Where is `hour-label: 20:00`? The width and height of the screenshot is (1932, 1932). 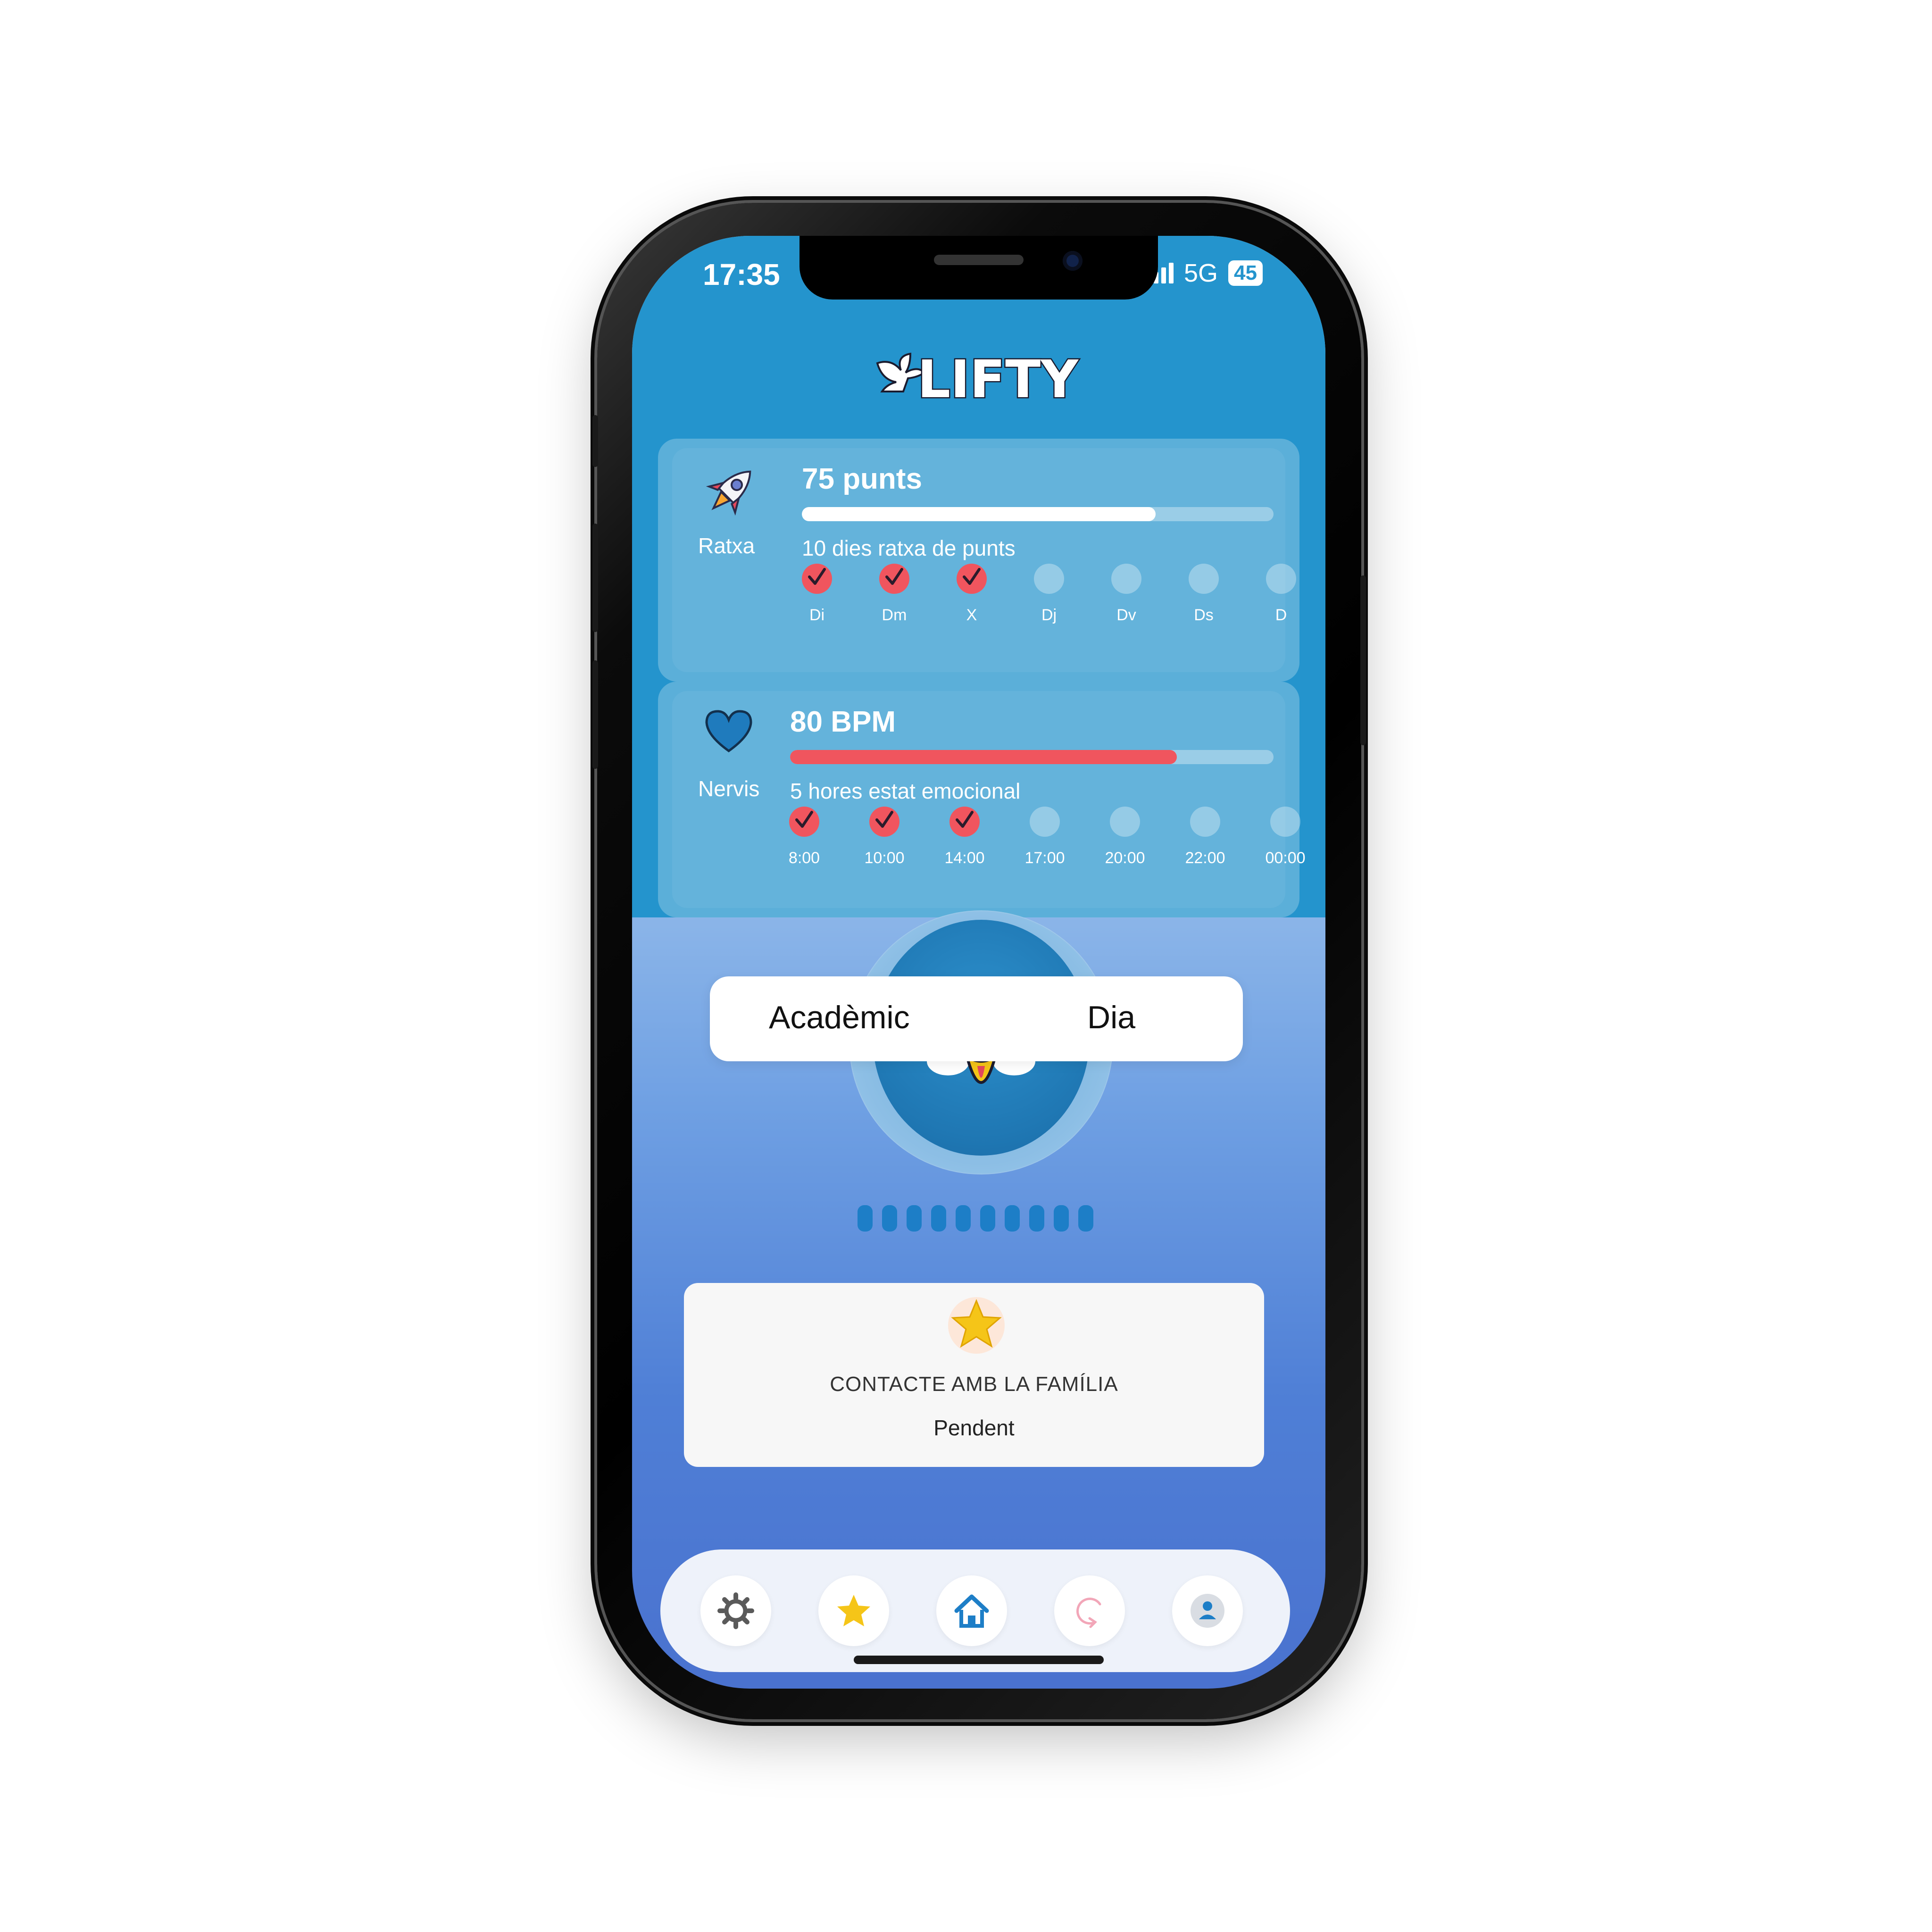
hour-label: 20:00 is located at coordinates (1125, 858).